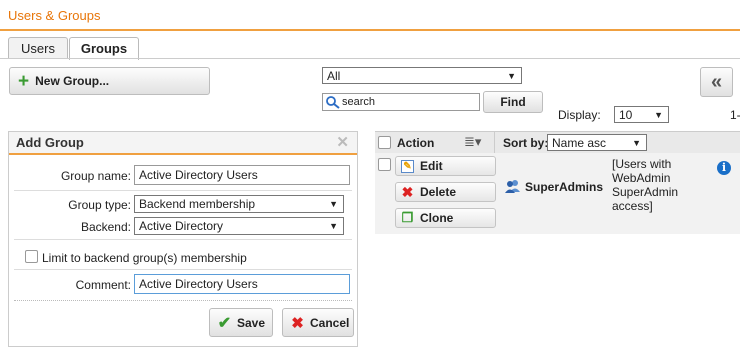 The image size is (740, 350). Describe the element at coordinates (384, 164) in the screenshot. I see `row-checkbox` at that location.